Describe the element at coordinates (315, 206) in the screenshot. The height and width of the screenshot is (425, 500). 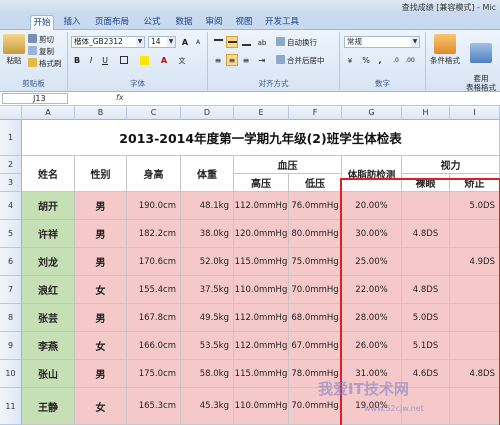
I see `cell-low: 76.0mmHg` at that location.